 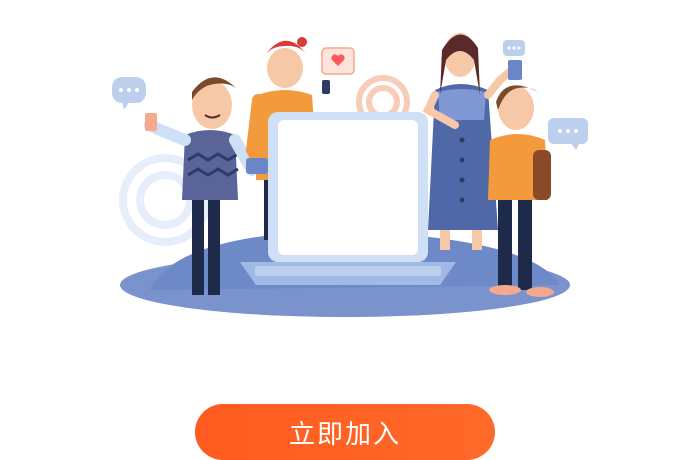 I want to click on laptop-illustration, so click(x=348, y=198).